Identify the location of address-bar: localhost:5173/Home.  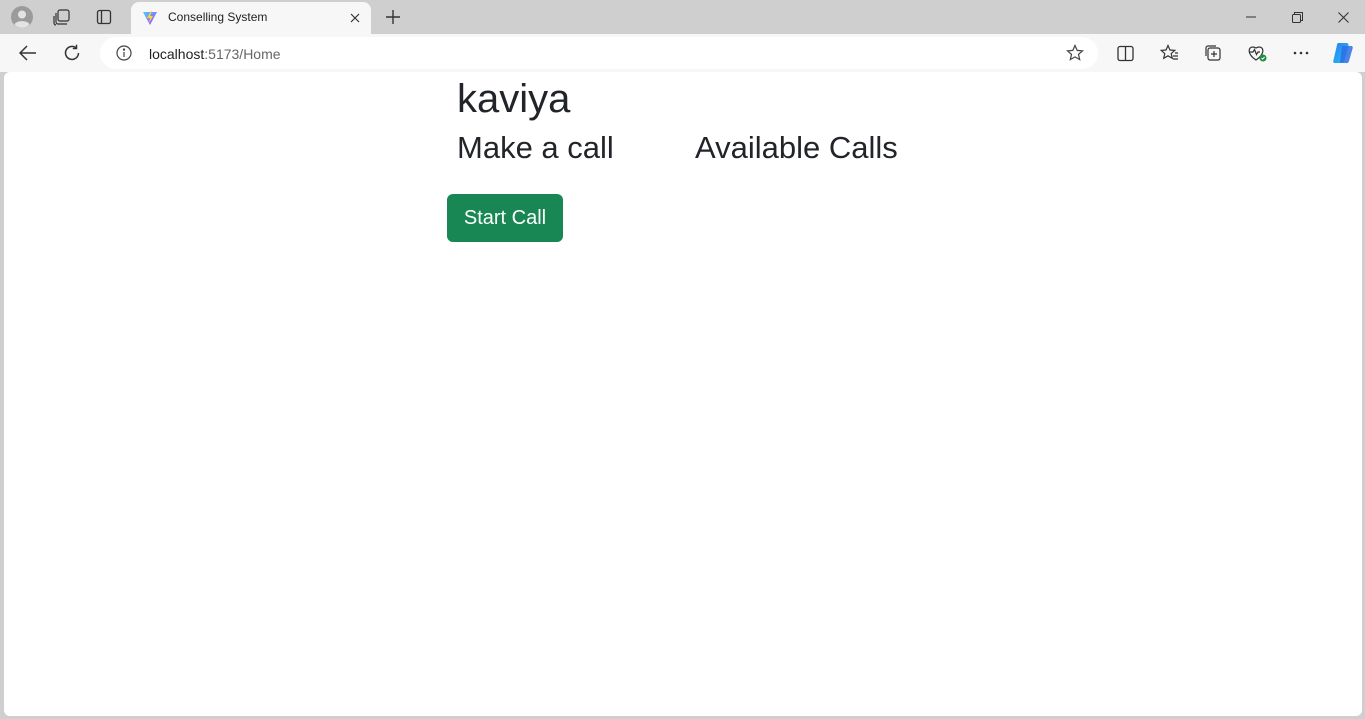
(599, 53).